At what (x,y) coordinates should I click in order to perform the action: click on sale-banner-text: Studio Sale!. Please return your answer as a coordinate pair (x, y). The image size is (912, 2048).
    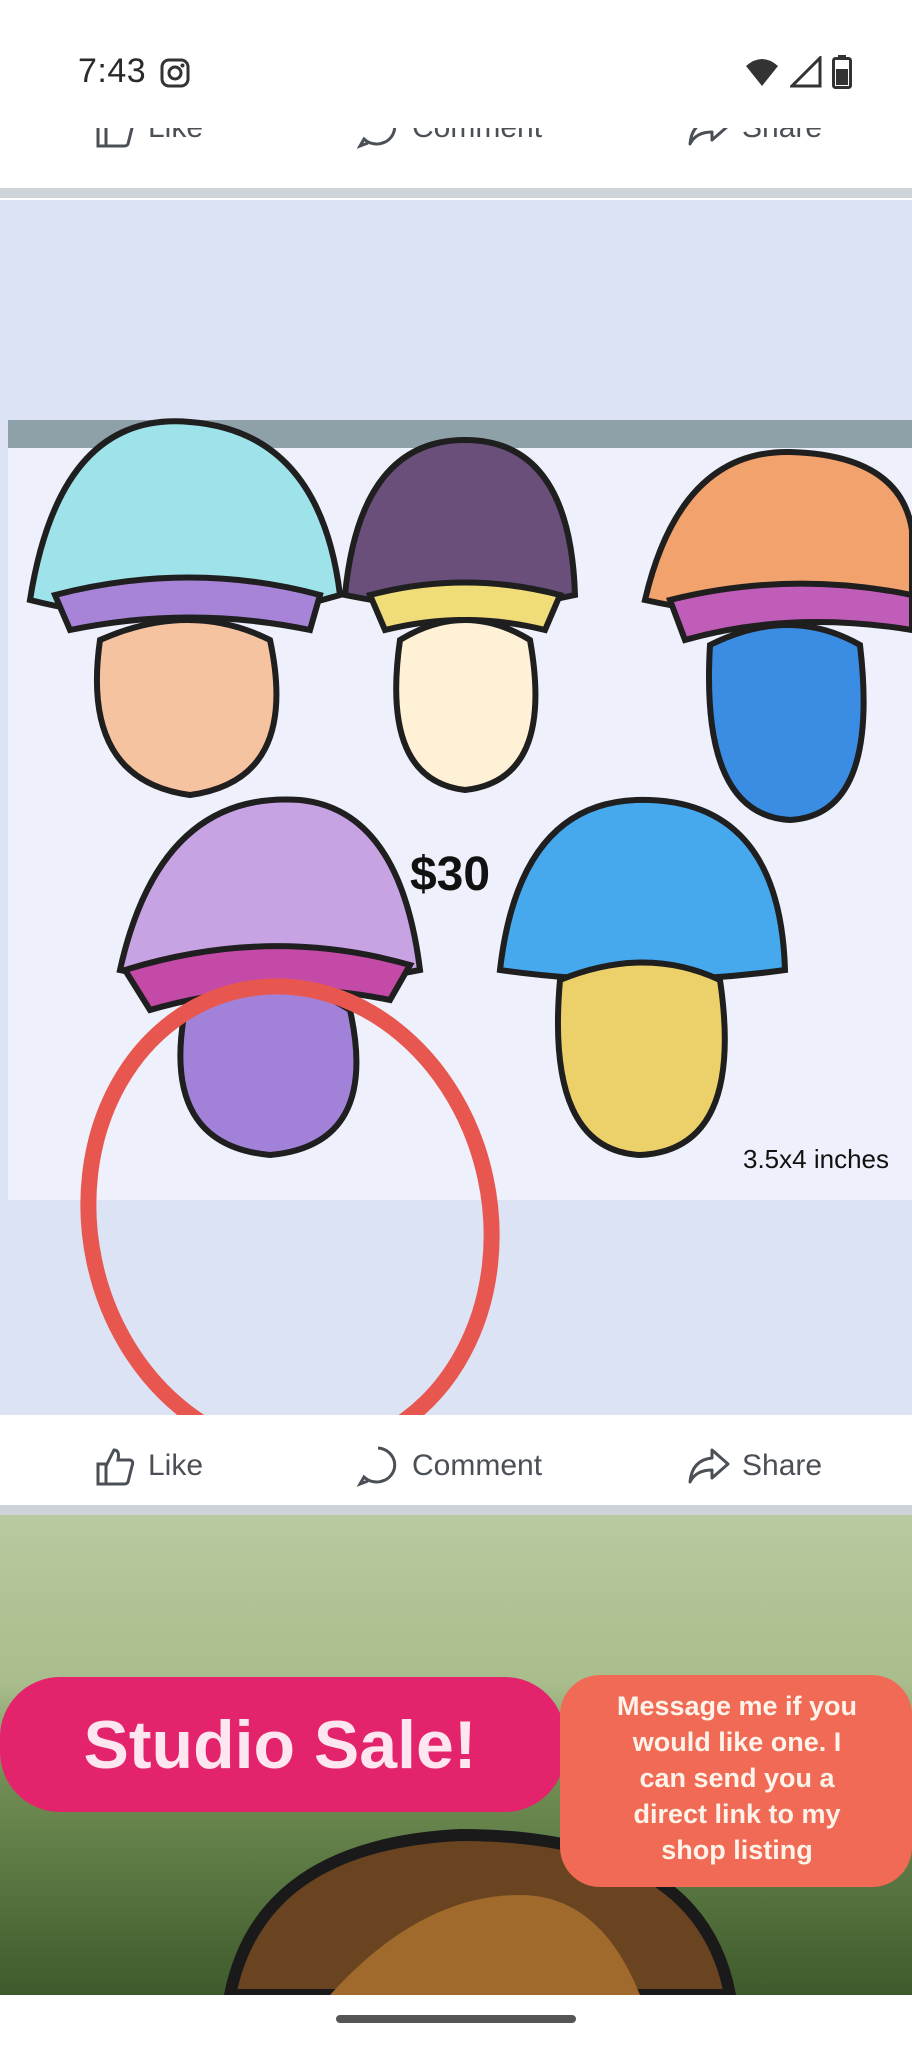
    Looking at the image, I should click on (280, 1745).